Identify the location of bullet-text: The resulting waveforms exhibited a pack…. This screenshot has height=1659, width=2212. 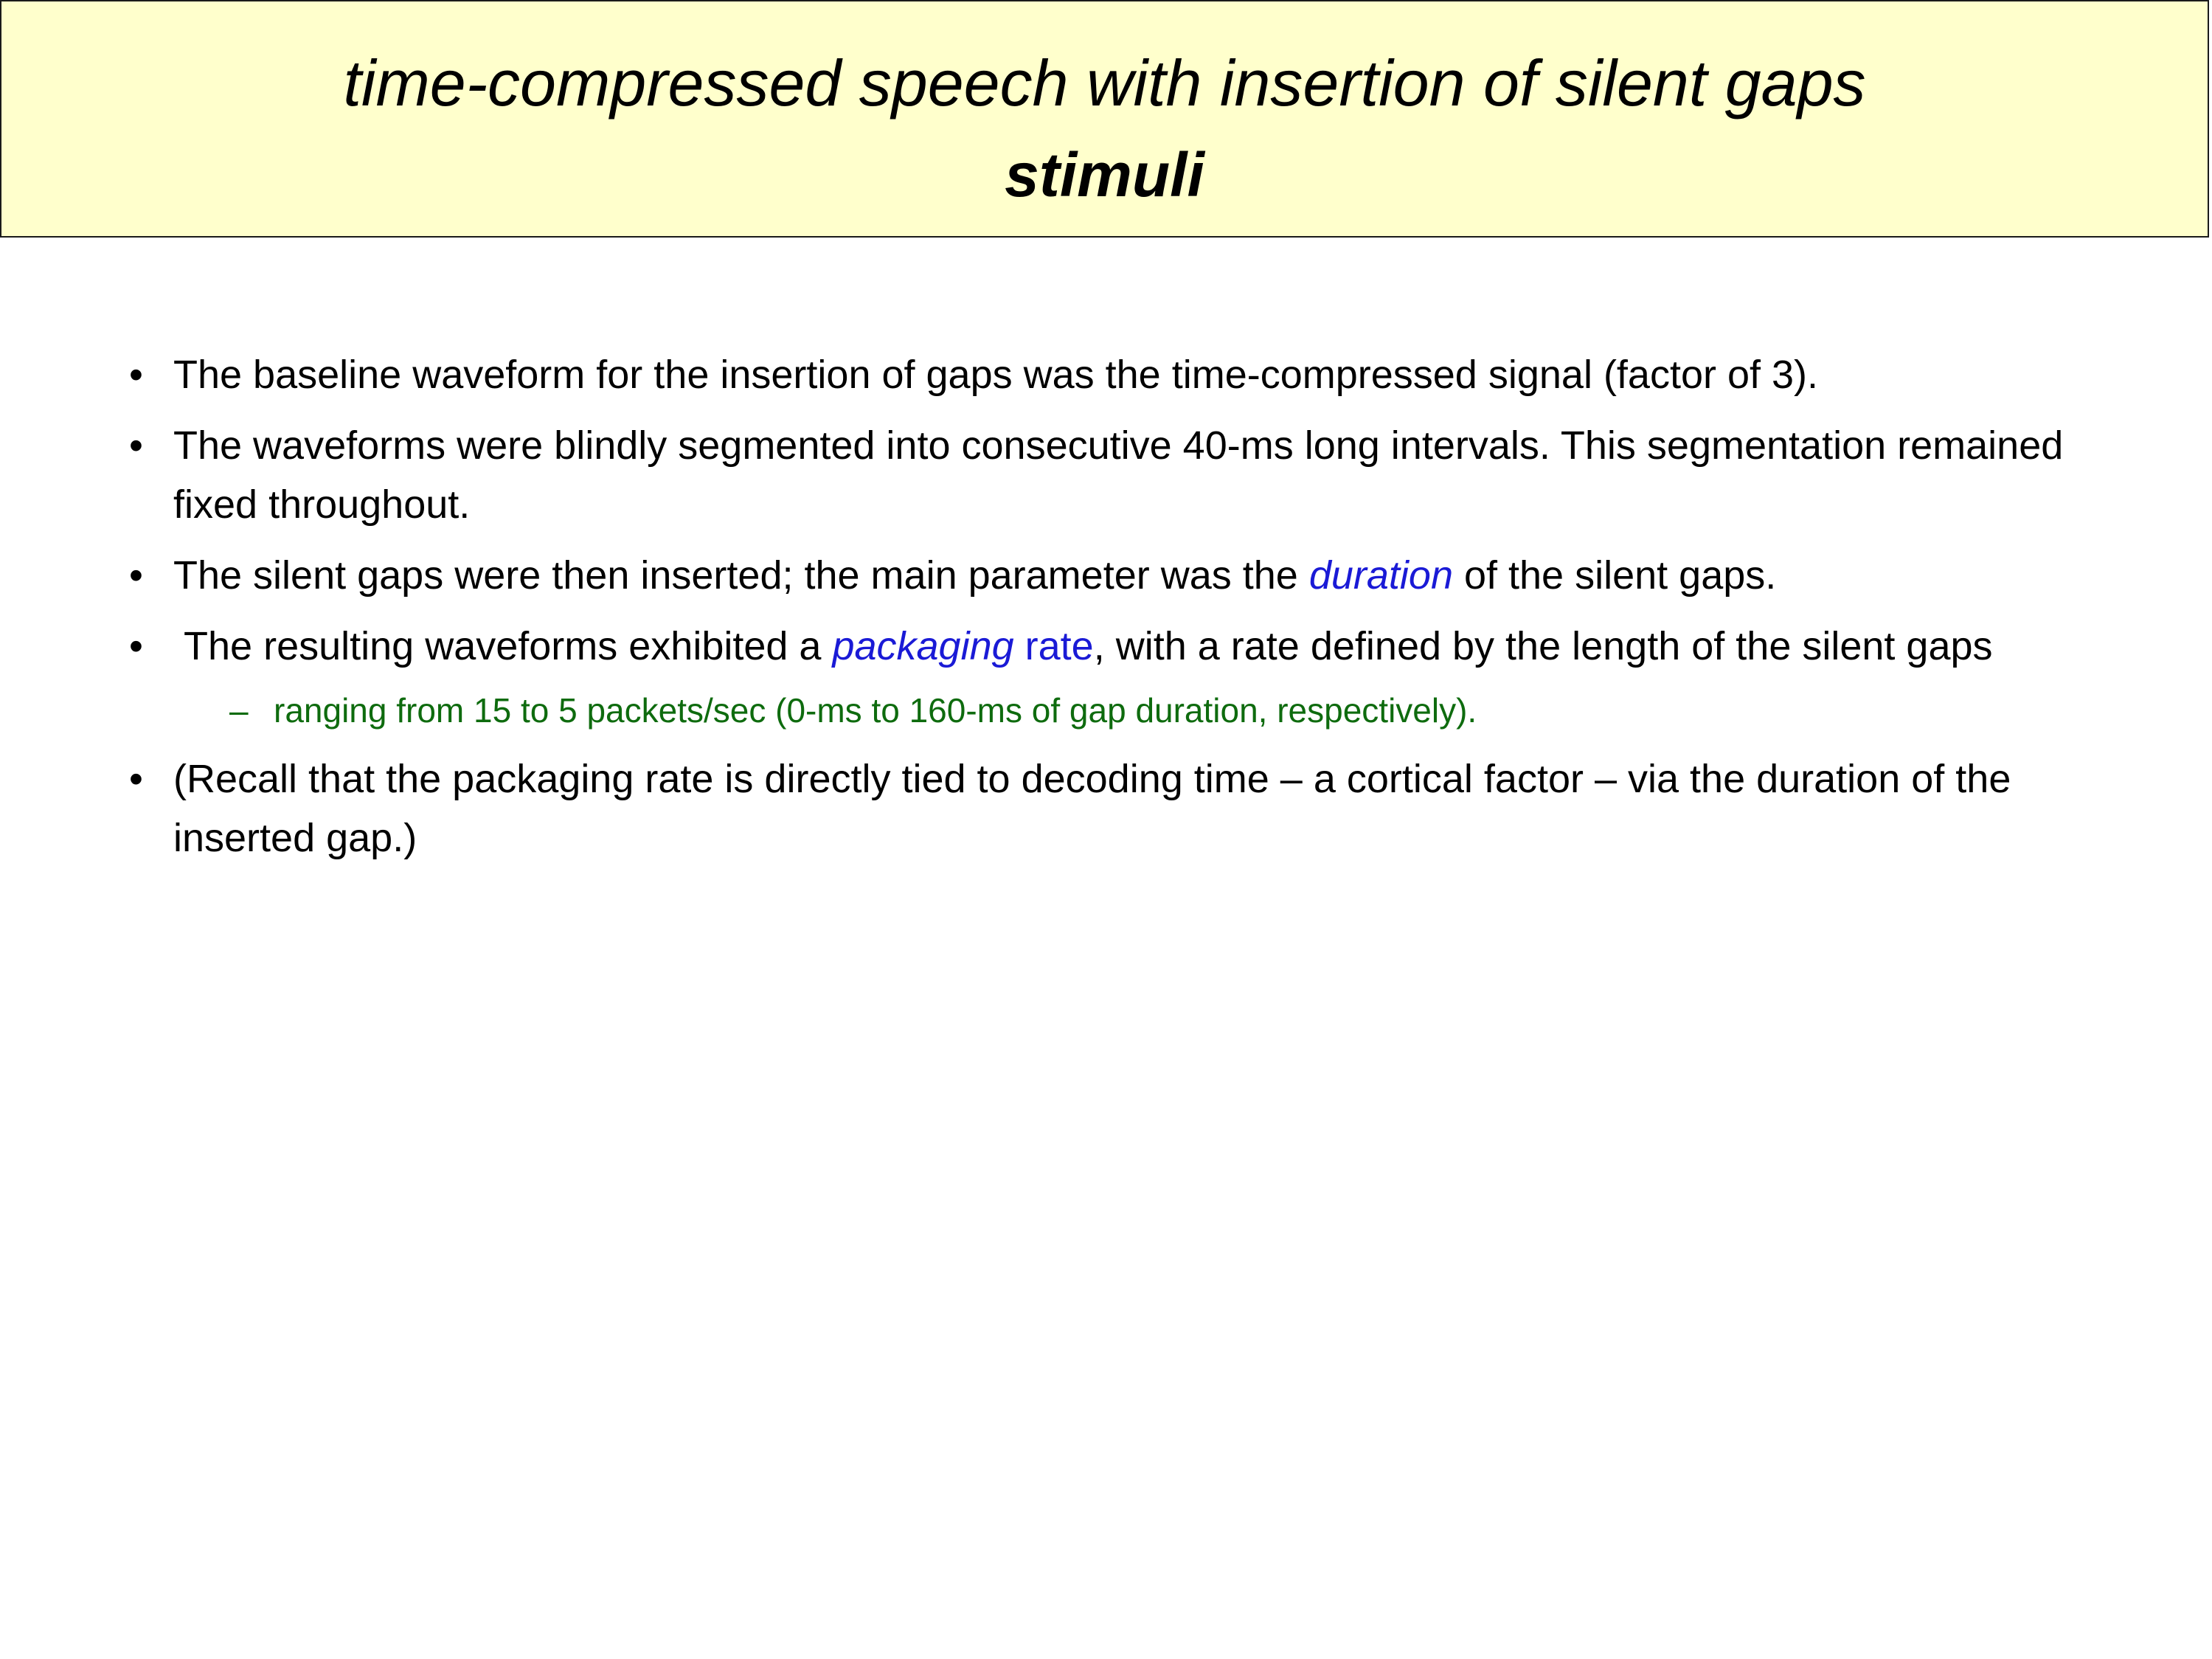
(1083, 646).